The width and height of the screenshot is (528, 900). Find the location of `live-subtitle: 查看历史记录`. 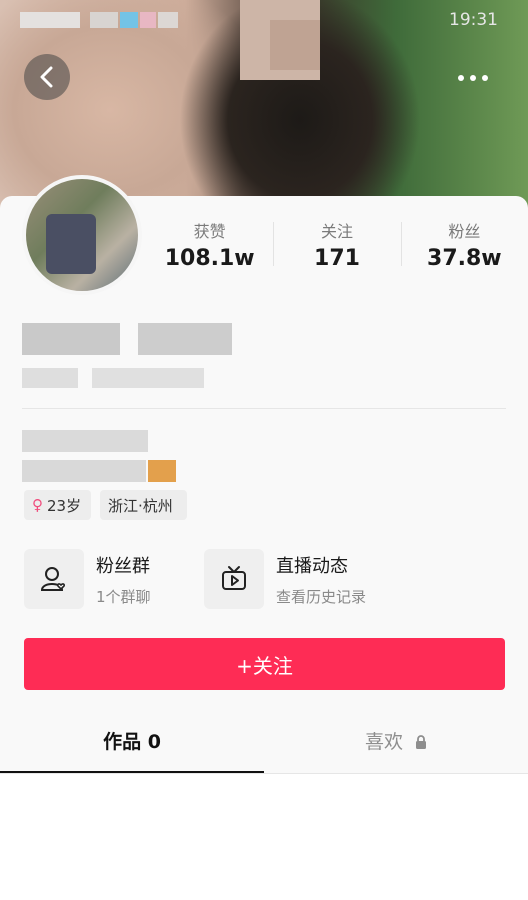

live-subtitle: 查看历史记录 is located at coordinates (321, 596).